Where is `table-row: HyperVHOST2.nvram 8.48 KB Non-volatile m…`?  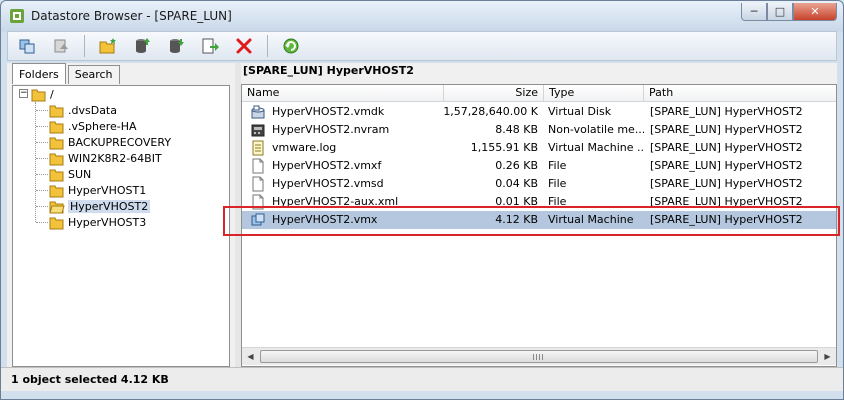 table-row: HyperVHOST2.nvram 8.48 KB Non-volatile m… is located at coordinates (539, 130).